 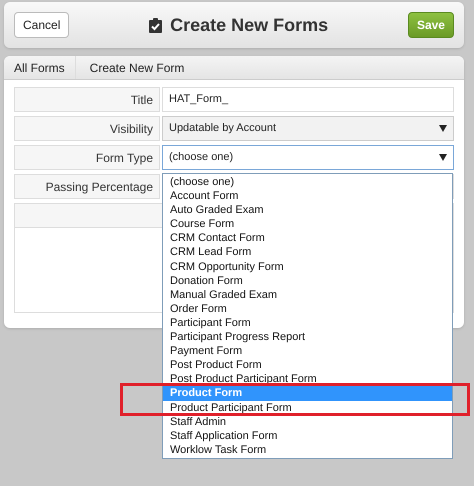 I want to click on dropdown-option: CRM Contact Form, so click(x=307, y=238).